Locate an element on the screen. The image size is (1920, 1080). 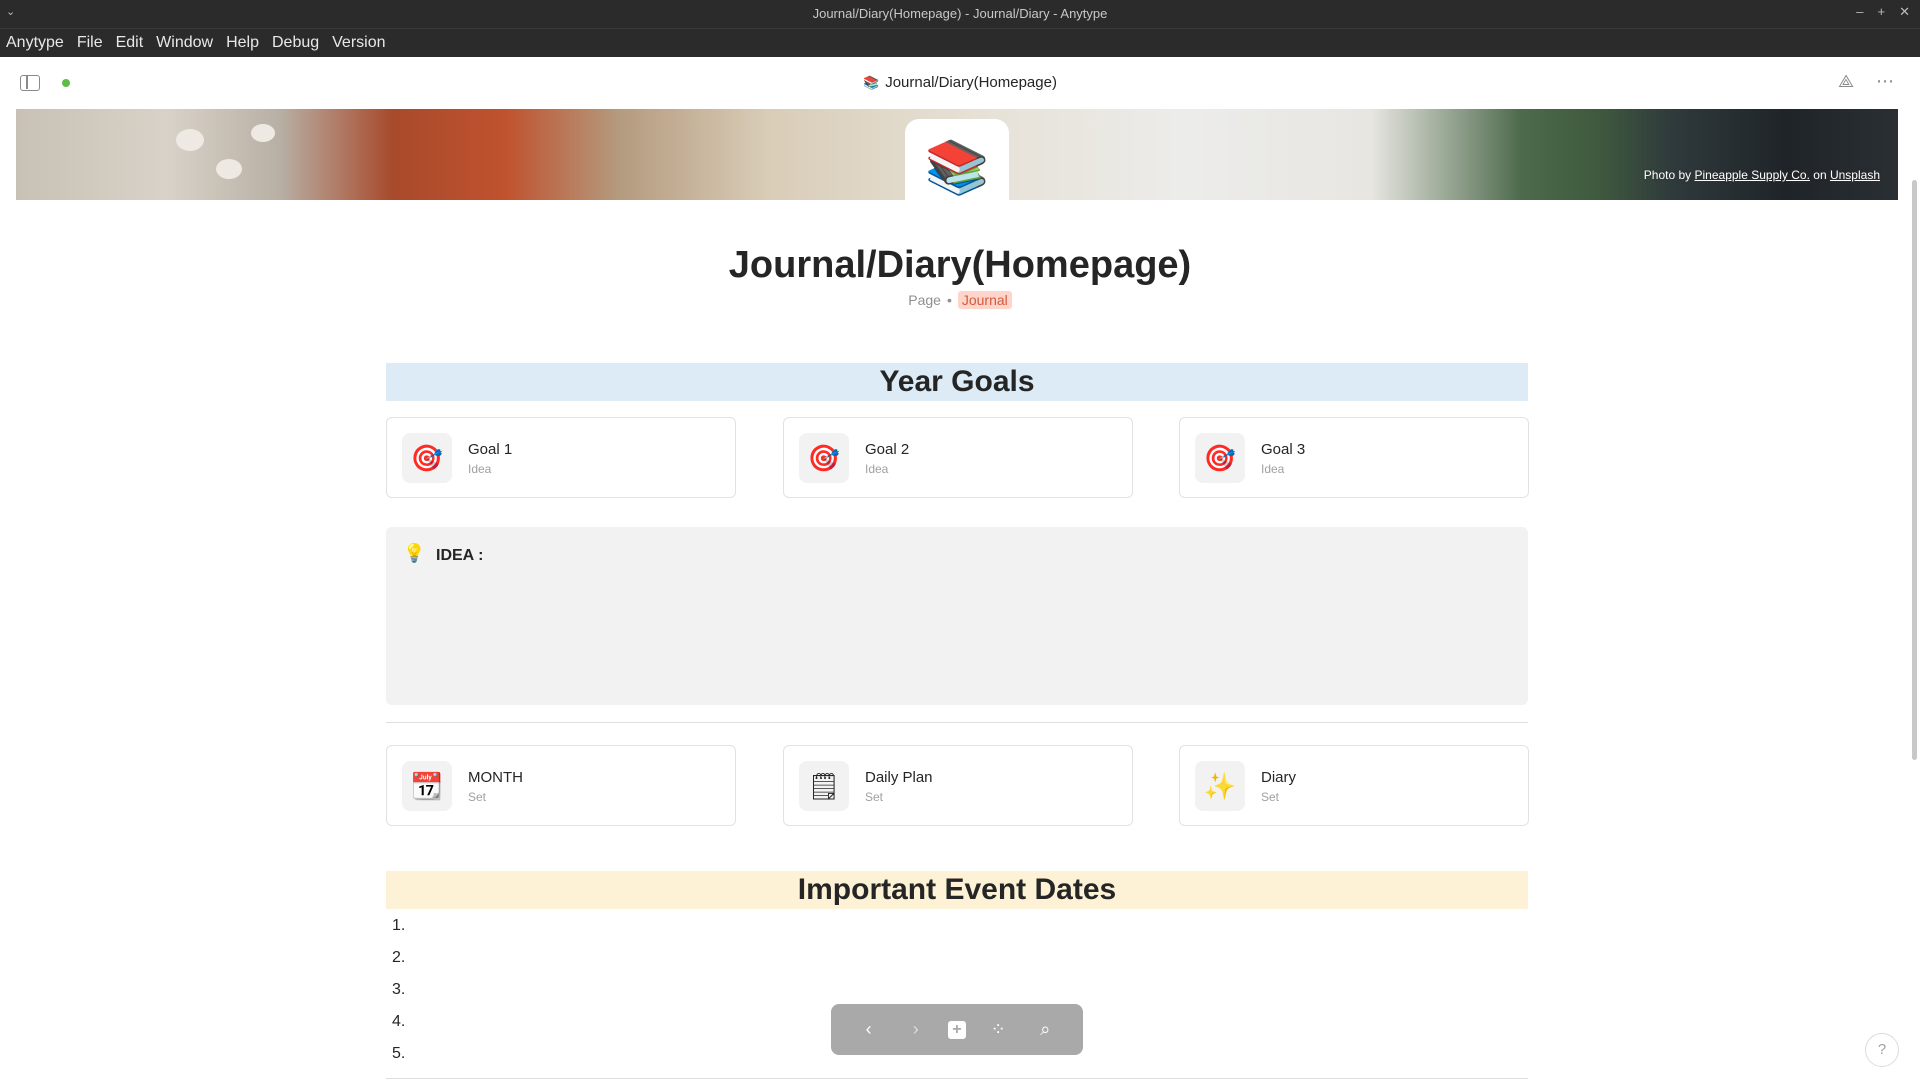
card-name: Goal 1 is located at coordinates (490, 449).